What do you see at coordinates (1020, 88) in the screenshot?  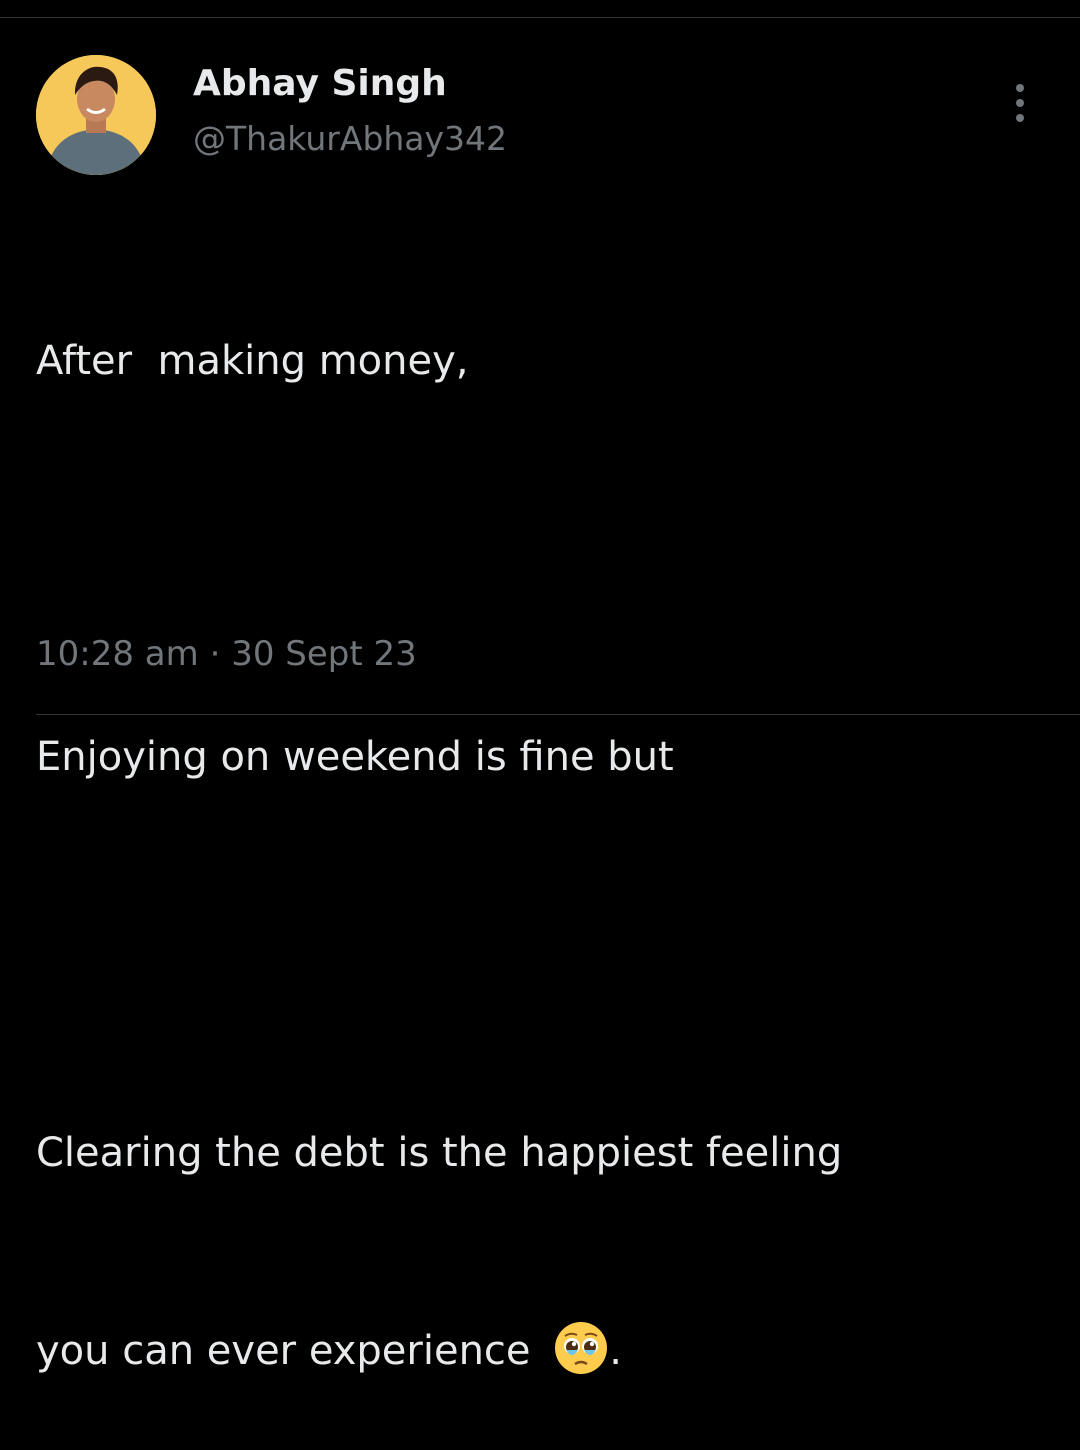 I see `more-vertical-icon` at bounding box center [1020, 88].